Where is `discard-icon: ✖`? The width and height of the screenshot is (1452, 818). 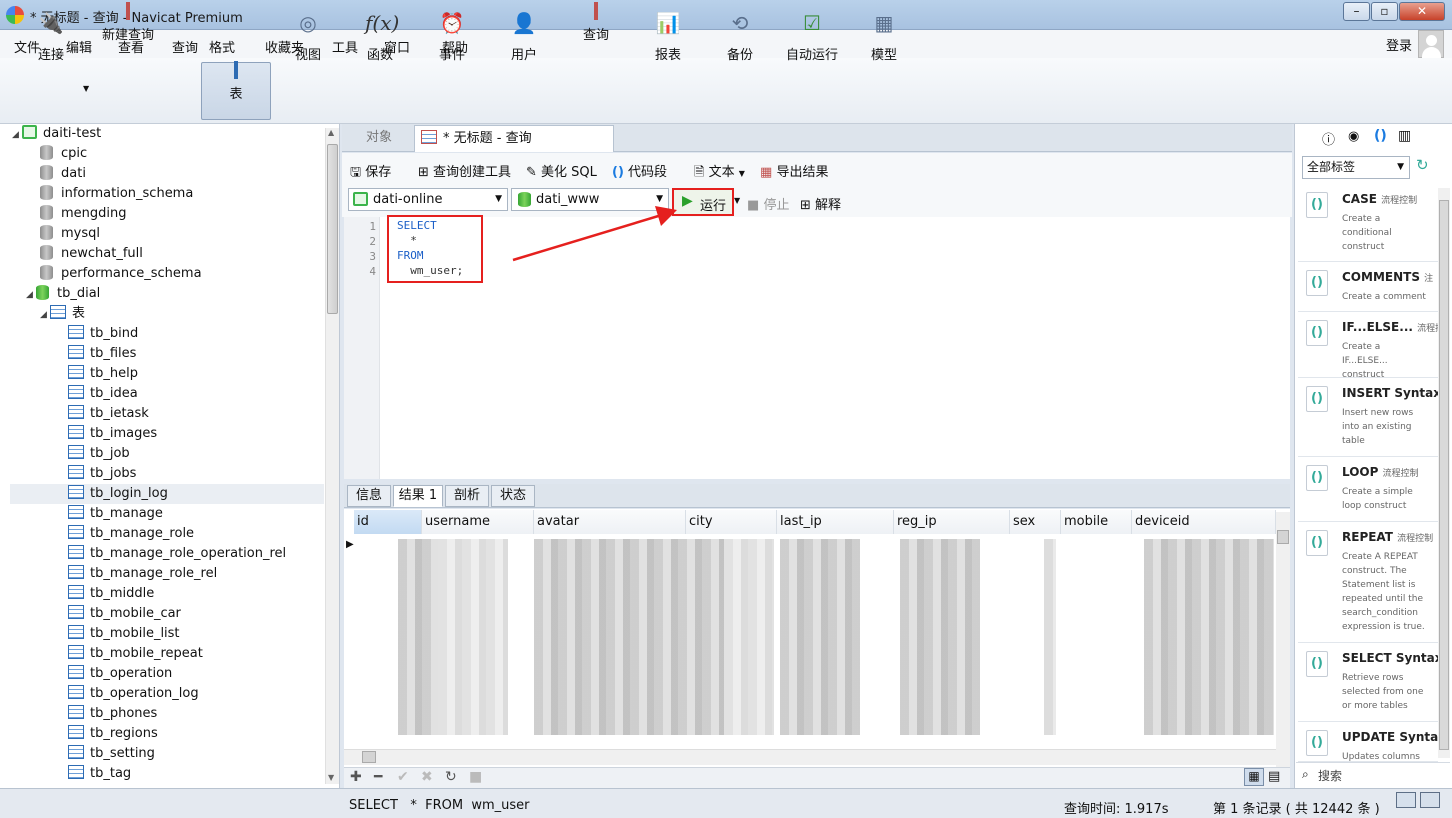
discard-icon: ✖ is located at coordinates (427, 777).